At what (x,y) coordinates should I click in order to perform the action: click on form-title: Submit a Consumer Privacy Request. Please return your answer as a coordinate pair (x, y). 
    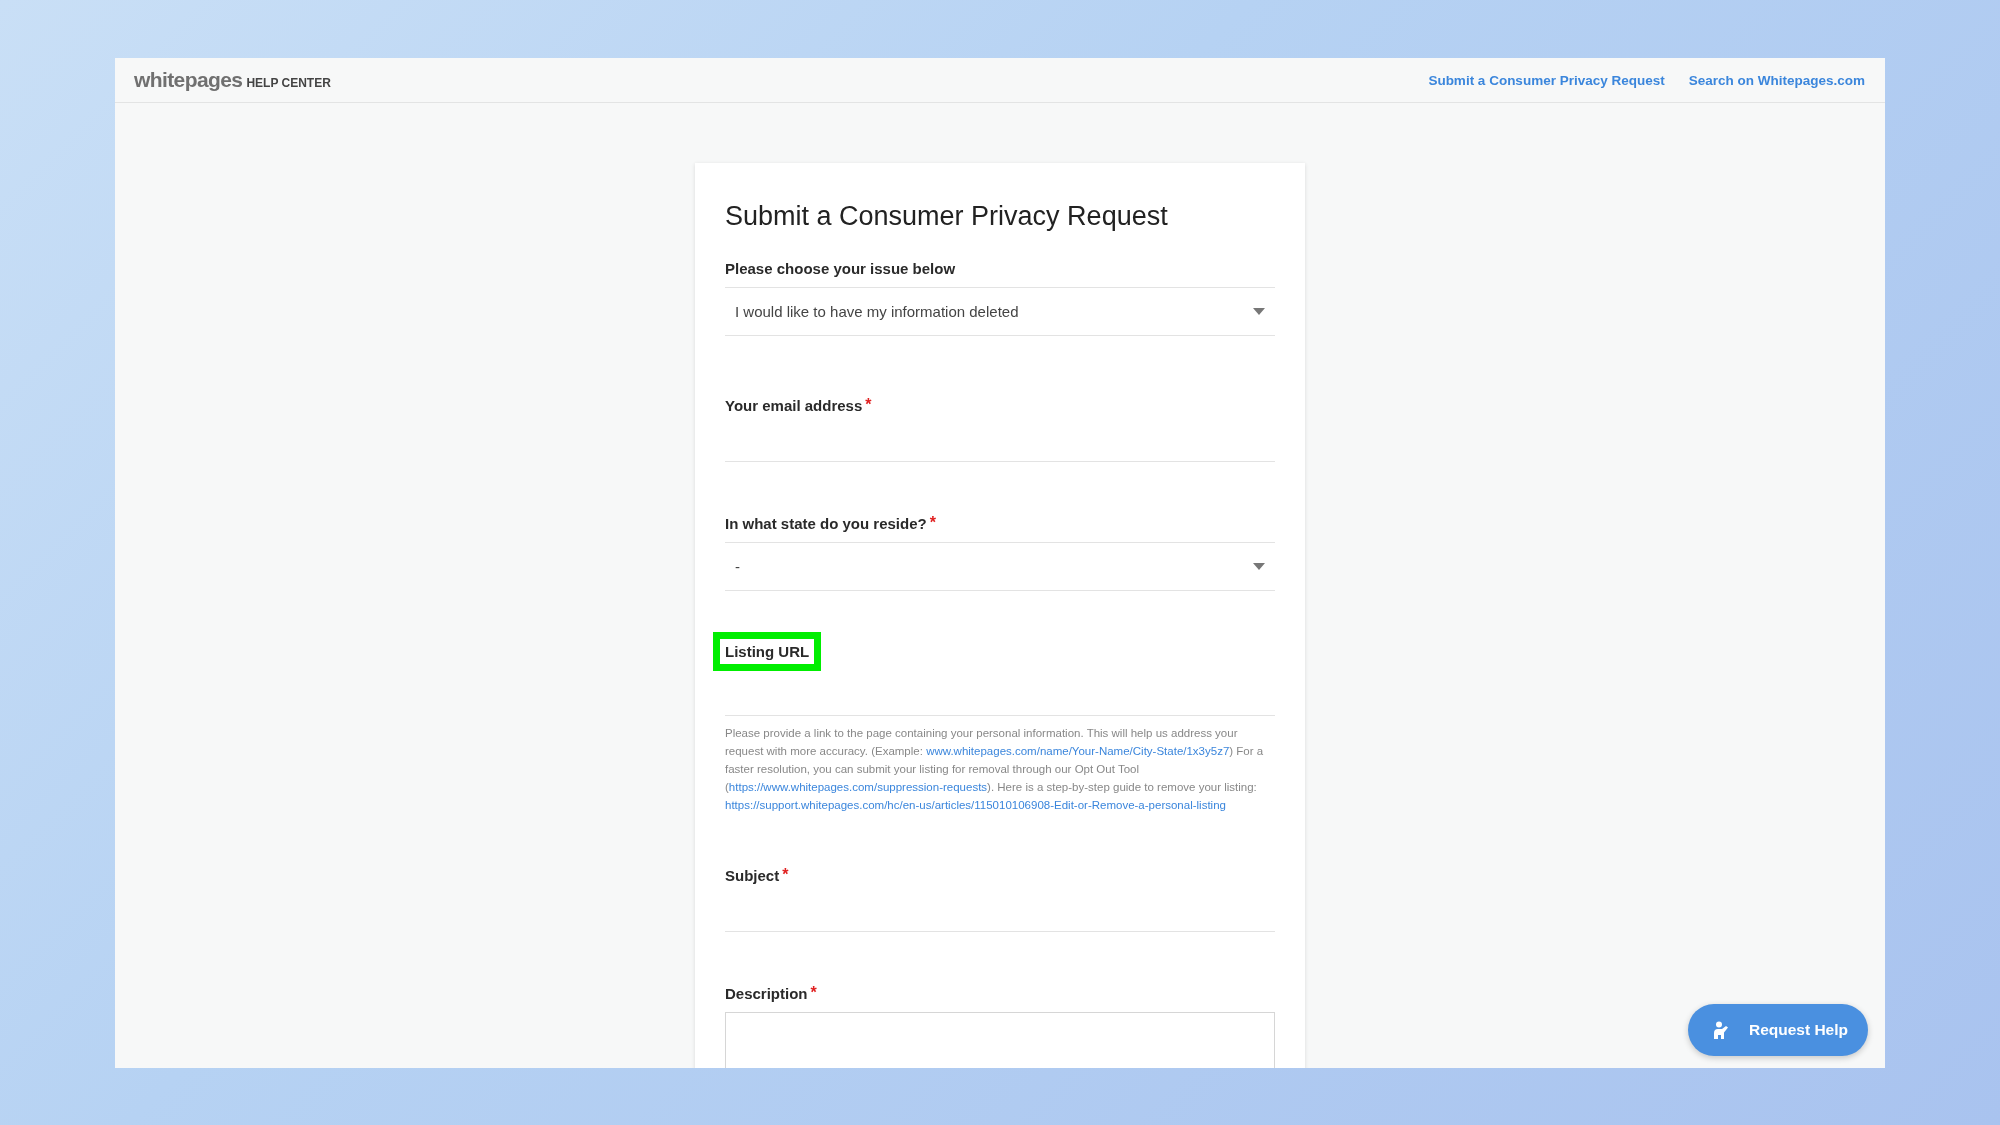
    Looking at the image, I should click on (947, 216).